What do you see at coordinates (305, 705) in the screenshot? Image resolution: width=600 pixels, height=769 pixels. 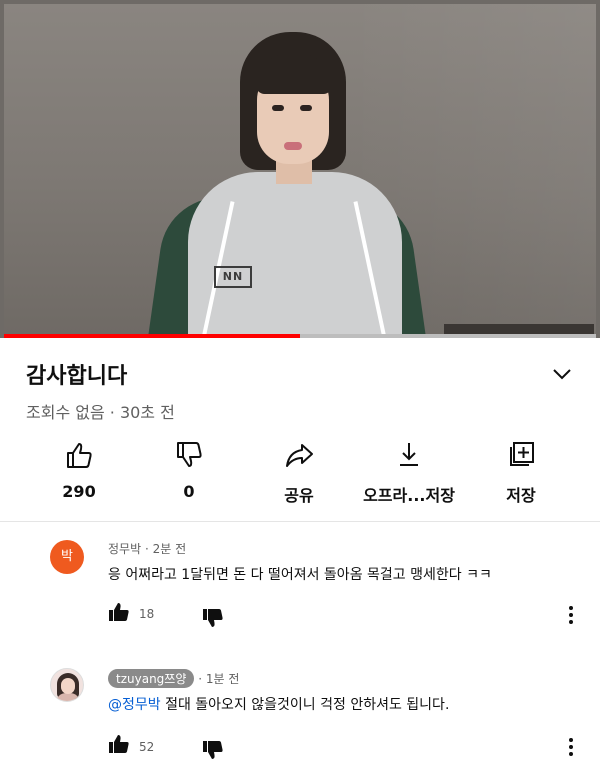 I see `comment-body: 절대 돌아오지 않을것이니 걱정 안하셔도 됩니다.` at bounding box center [305, 705].